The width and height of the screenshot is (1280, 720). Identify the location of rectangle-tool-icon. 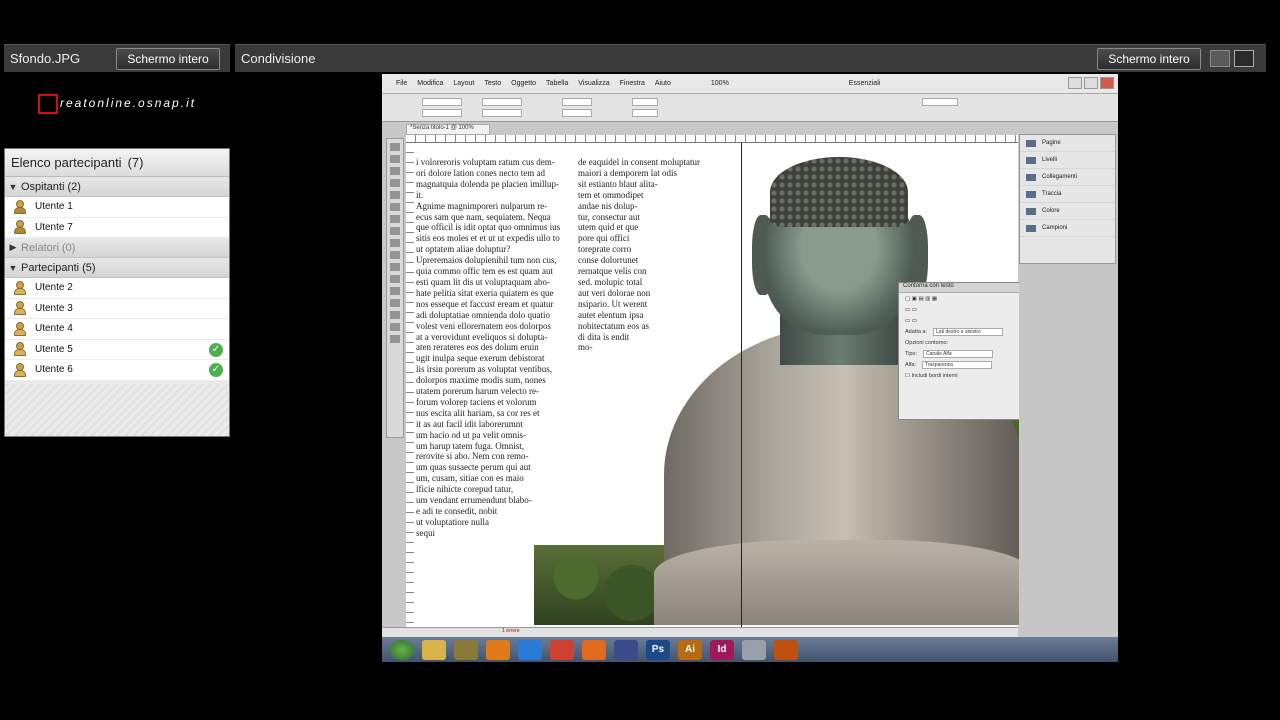
(395, 255).